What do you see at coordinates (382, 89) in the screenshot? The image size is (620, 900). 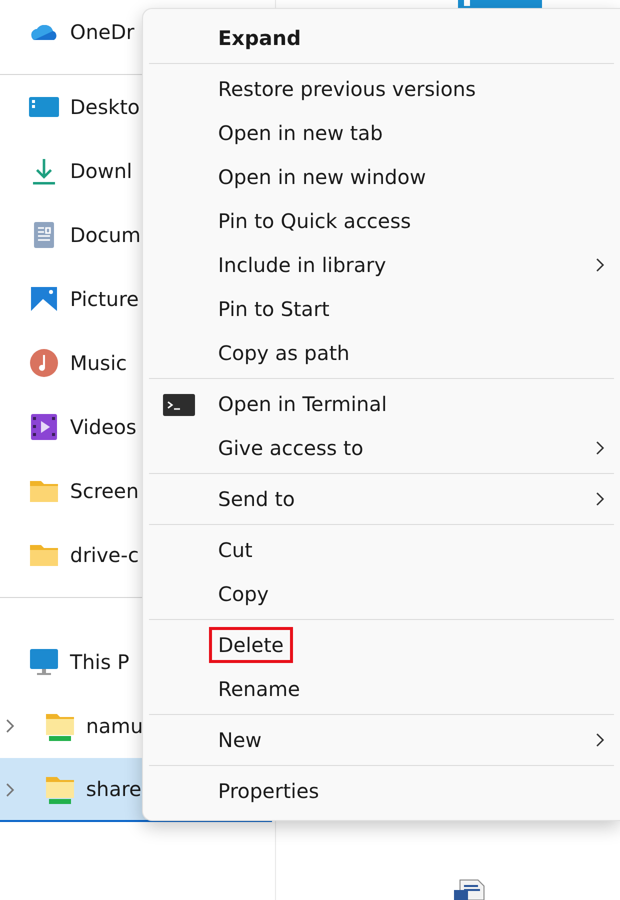 I see `menu-item: Restore previous versions` at bounding box center [382, 89].